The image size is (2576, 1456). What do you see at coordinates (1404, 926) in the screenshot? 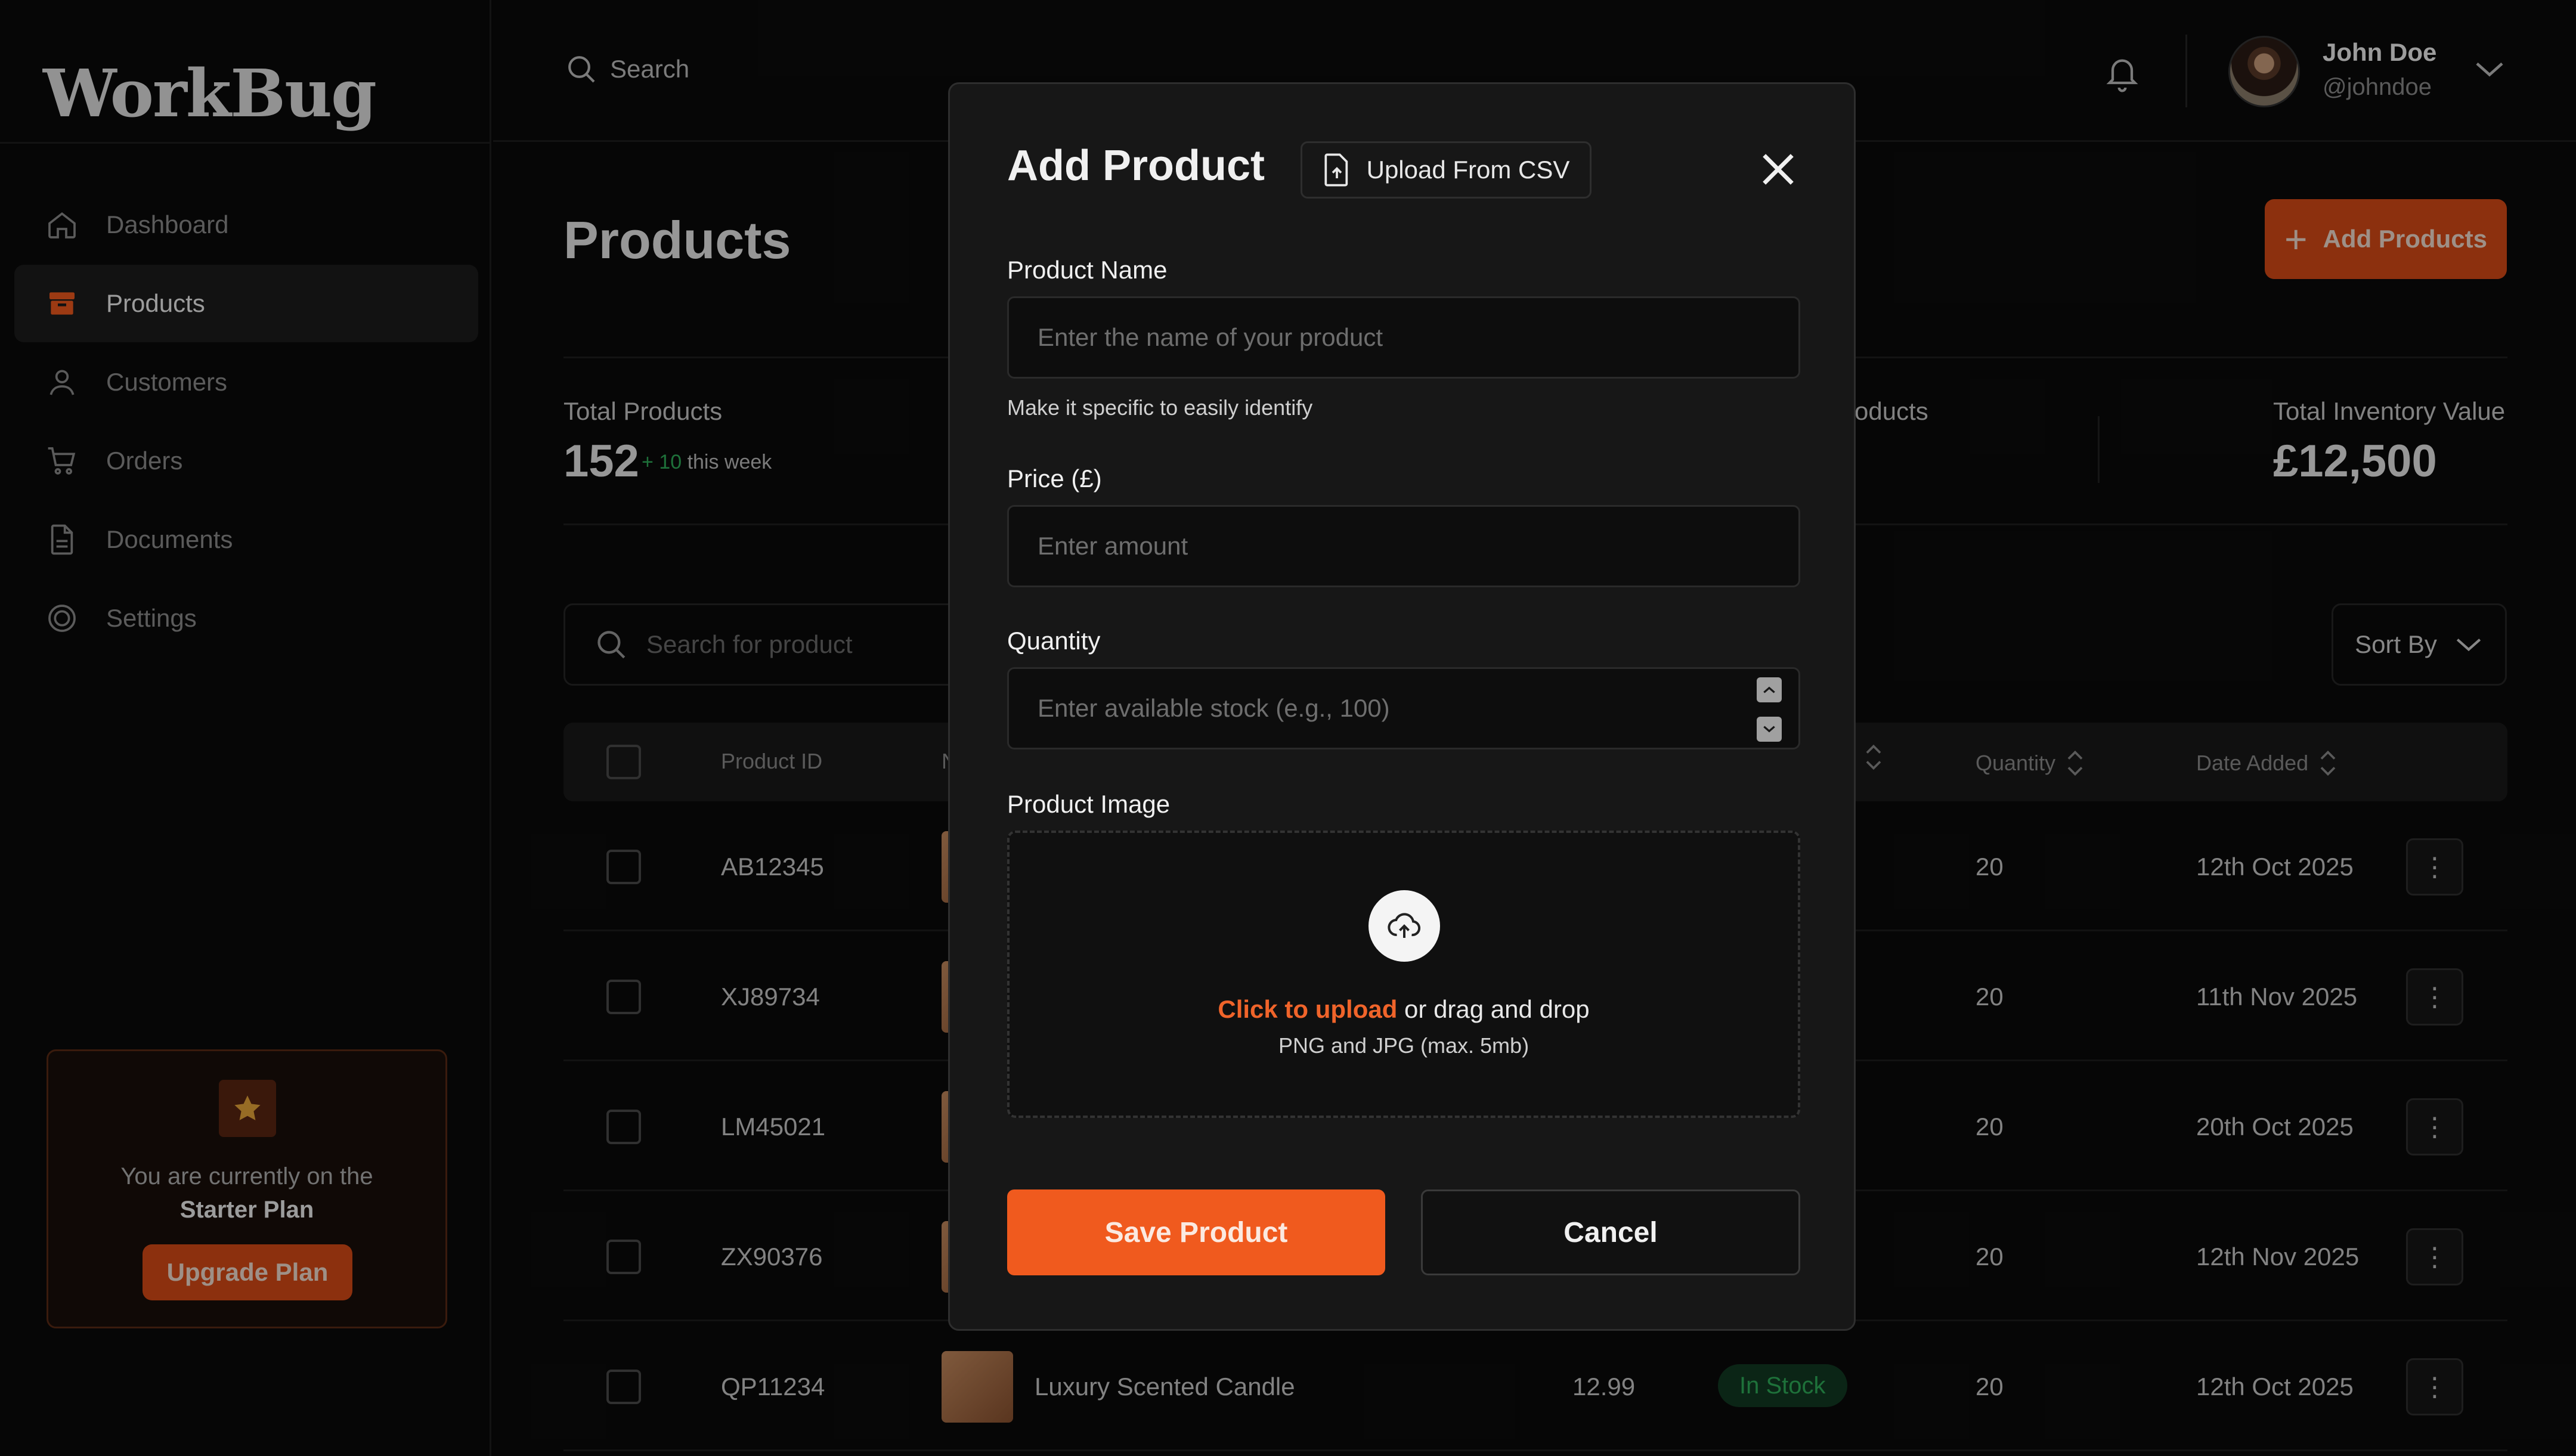
I see `cloud-upload-icon` at bounding box center [1404, 926].